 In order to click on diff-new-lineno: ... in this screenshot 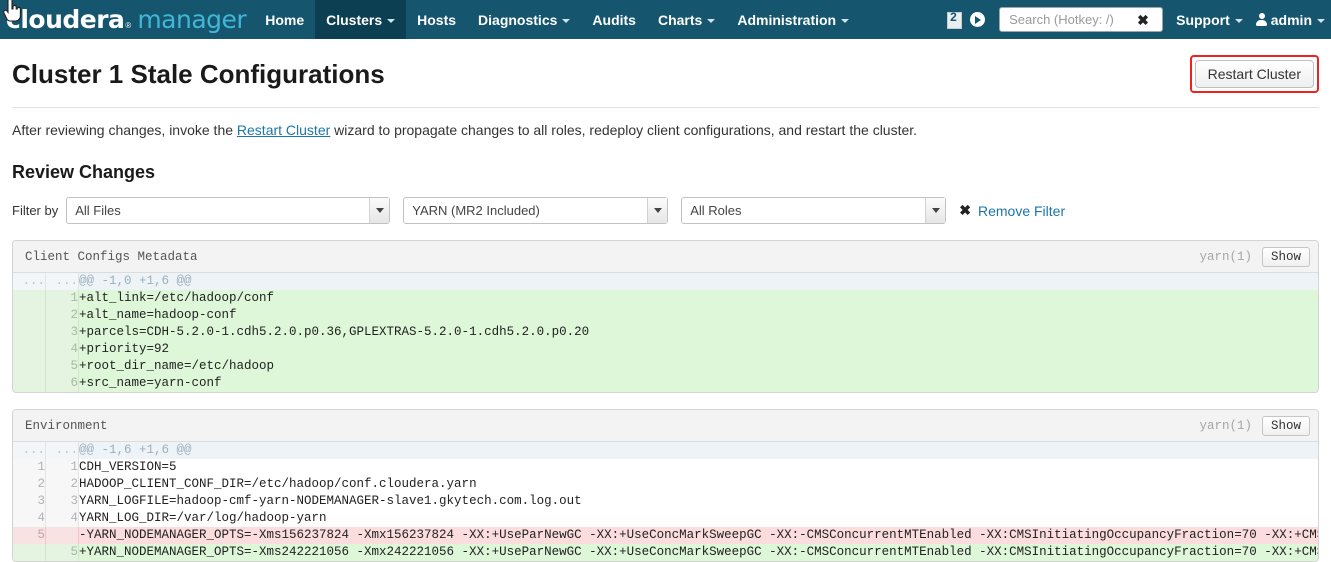, I will do `click(62, 281)`.